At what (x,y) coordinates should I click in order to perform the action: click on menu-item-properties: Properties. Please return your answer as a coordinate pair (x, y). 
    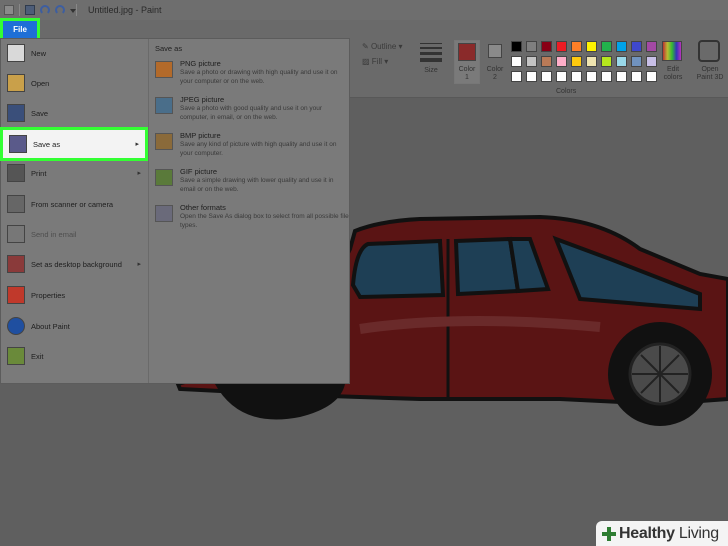
    Looking at the image, I should click on (74, 295).